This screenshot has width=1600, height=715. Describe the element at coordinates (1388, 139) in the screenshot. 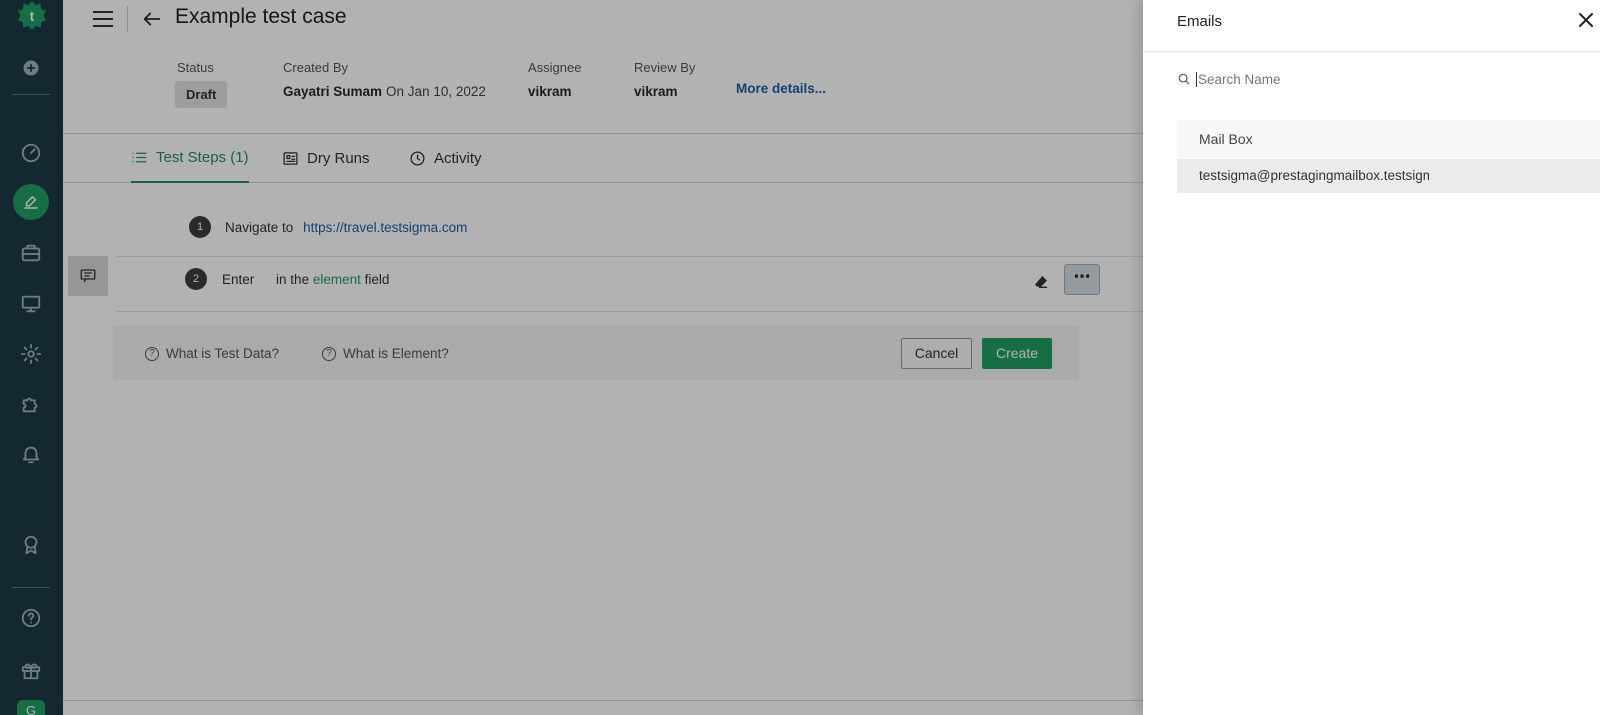

I see `mailbox-header: Mail Box` at that location.